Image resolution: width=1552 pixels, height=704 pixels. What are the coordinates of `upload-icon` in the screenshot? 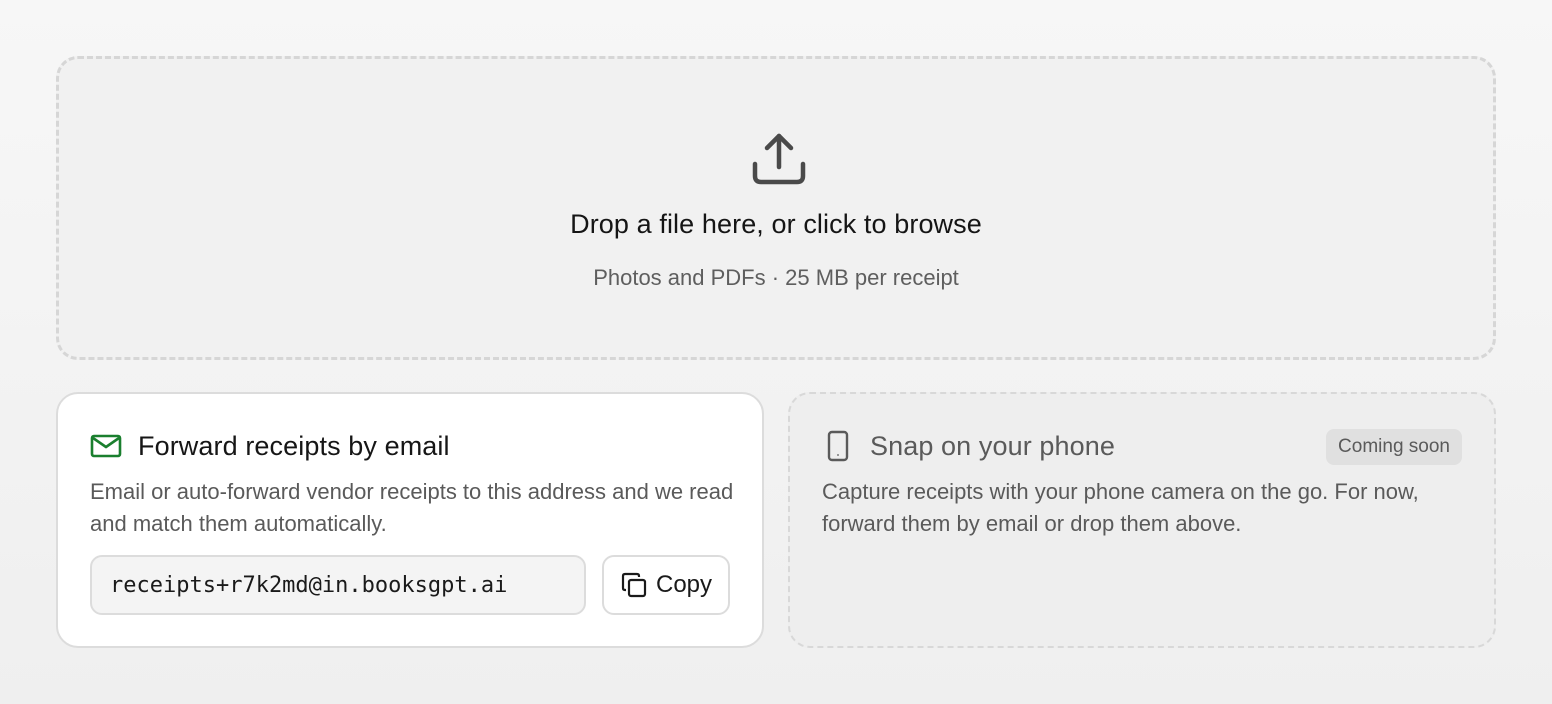 It's located at (779, 159).